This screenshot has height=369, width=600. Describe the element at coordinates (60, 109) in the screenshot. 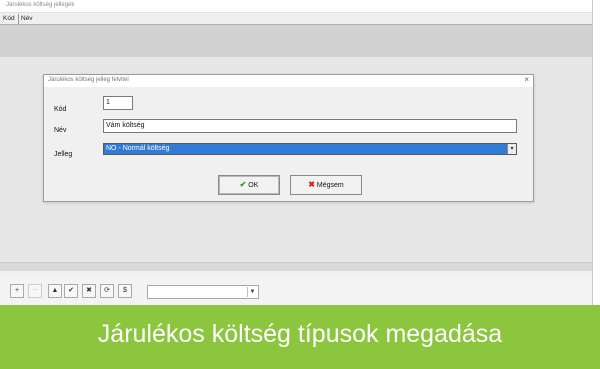

I see `kod-label: Kód` at that location.